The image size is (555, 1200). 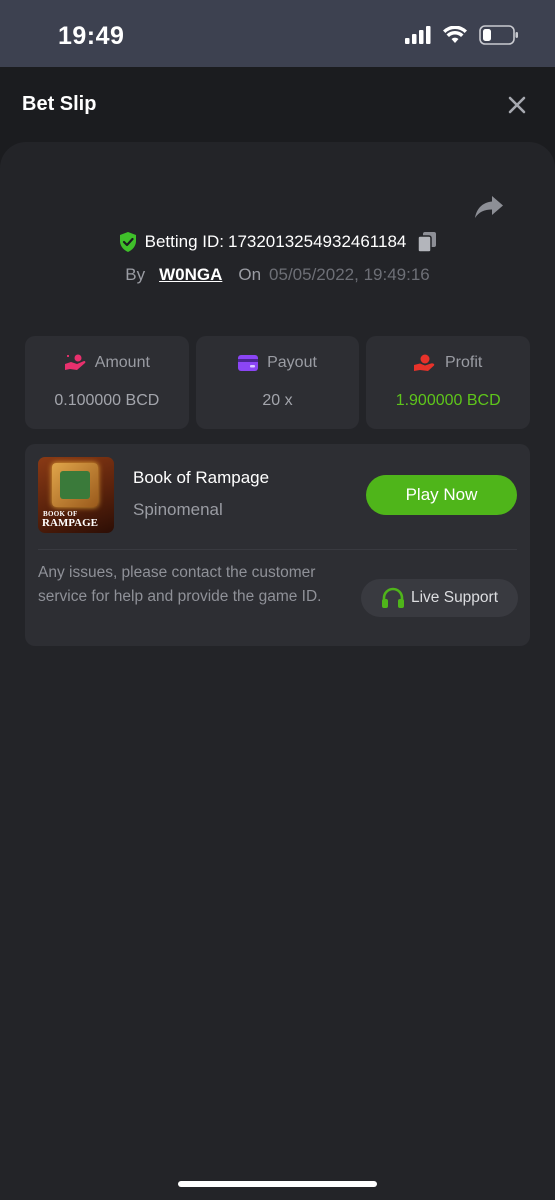 I want to click on bet-author-row: By W0NGA On 05/05/2022, 19:49:16, so click(x=277, y=275).